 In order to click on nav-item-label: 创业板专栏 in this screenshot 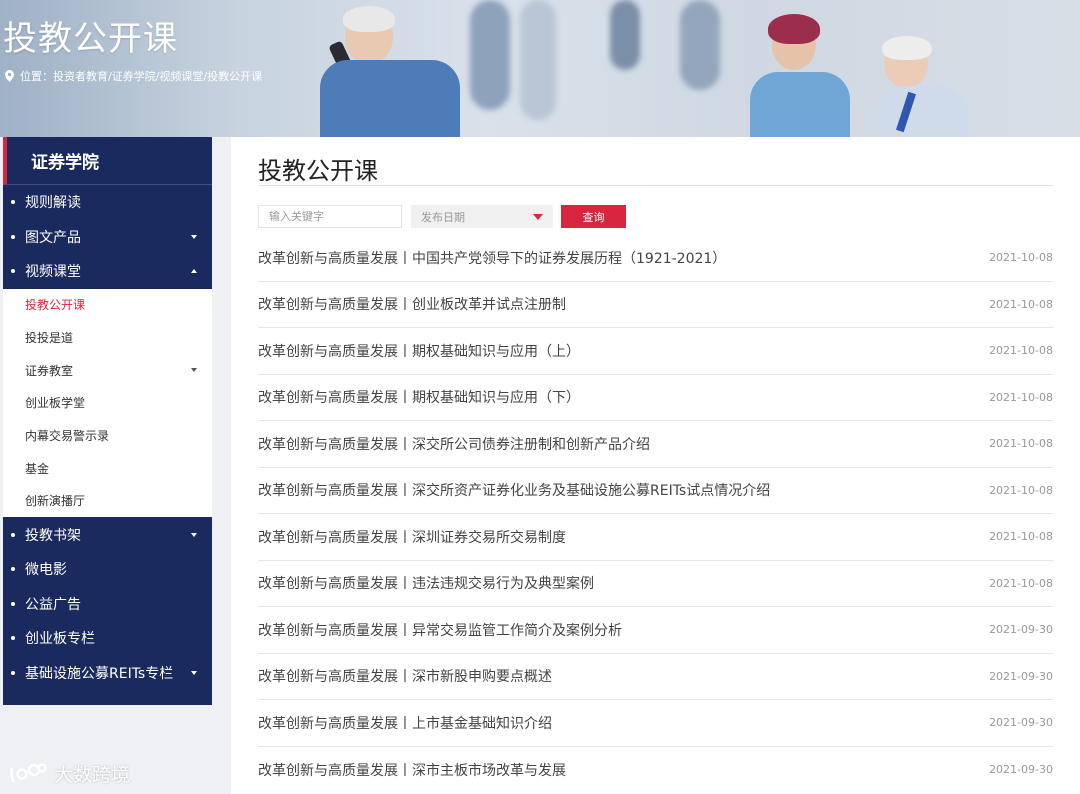, I will do `click(60, 639)`.